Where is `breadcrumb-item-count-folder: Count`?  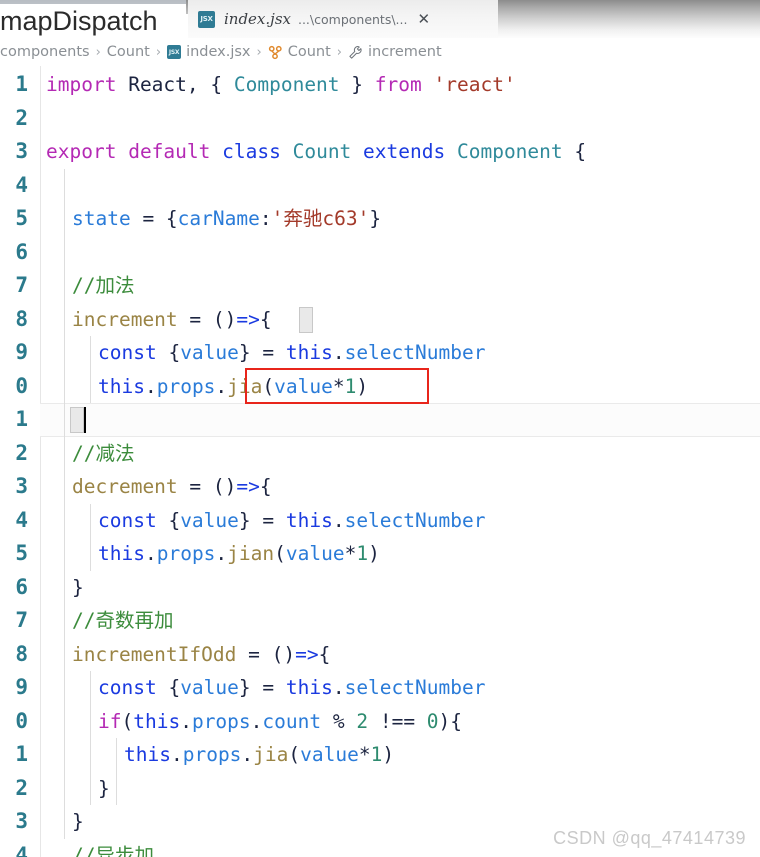 breadcrumb-item-count-folder: Count is located at coordinates (128, 52).